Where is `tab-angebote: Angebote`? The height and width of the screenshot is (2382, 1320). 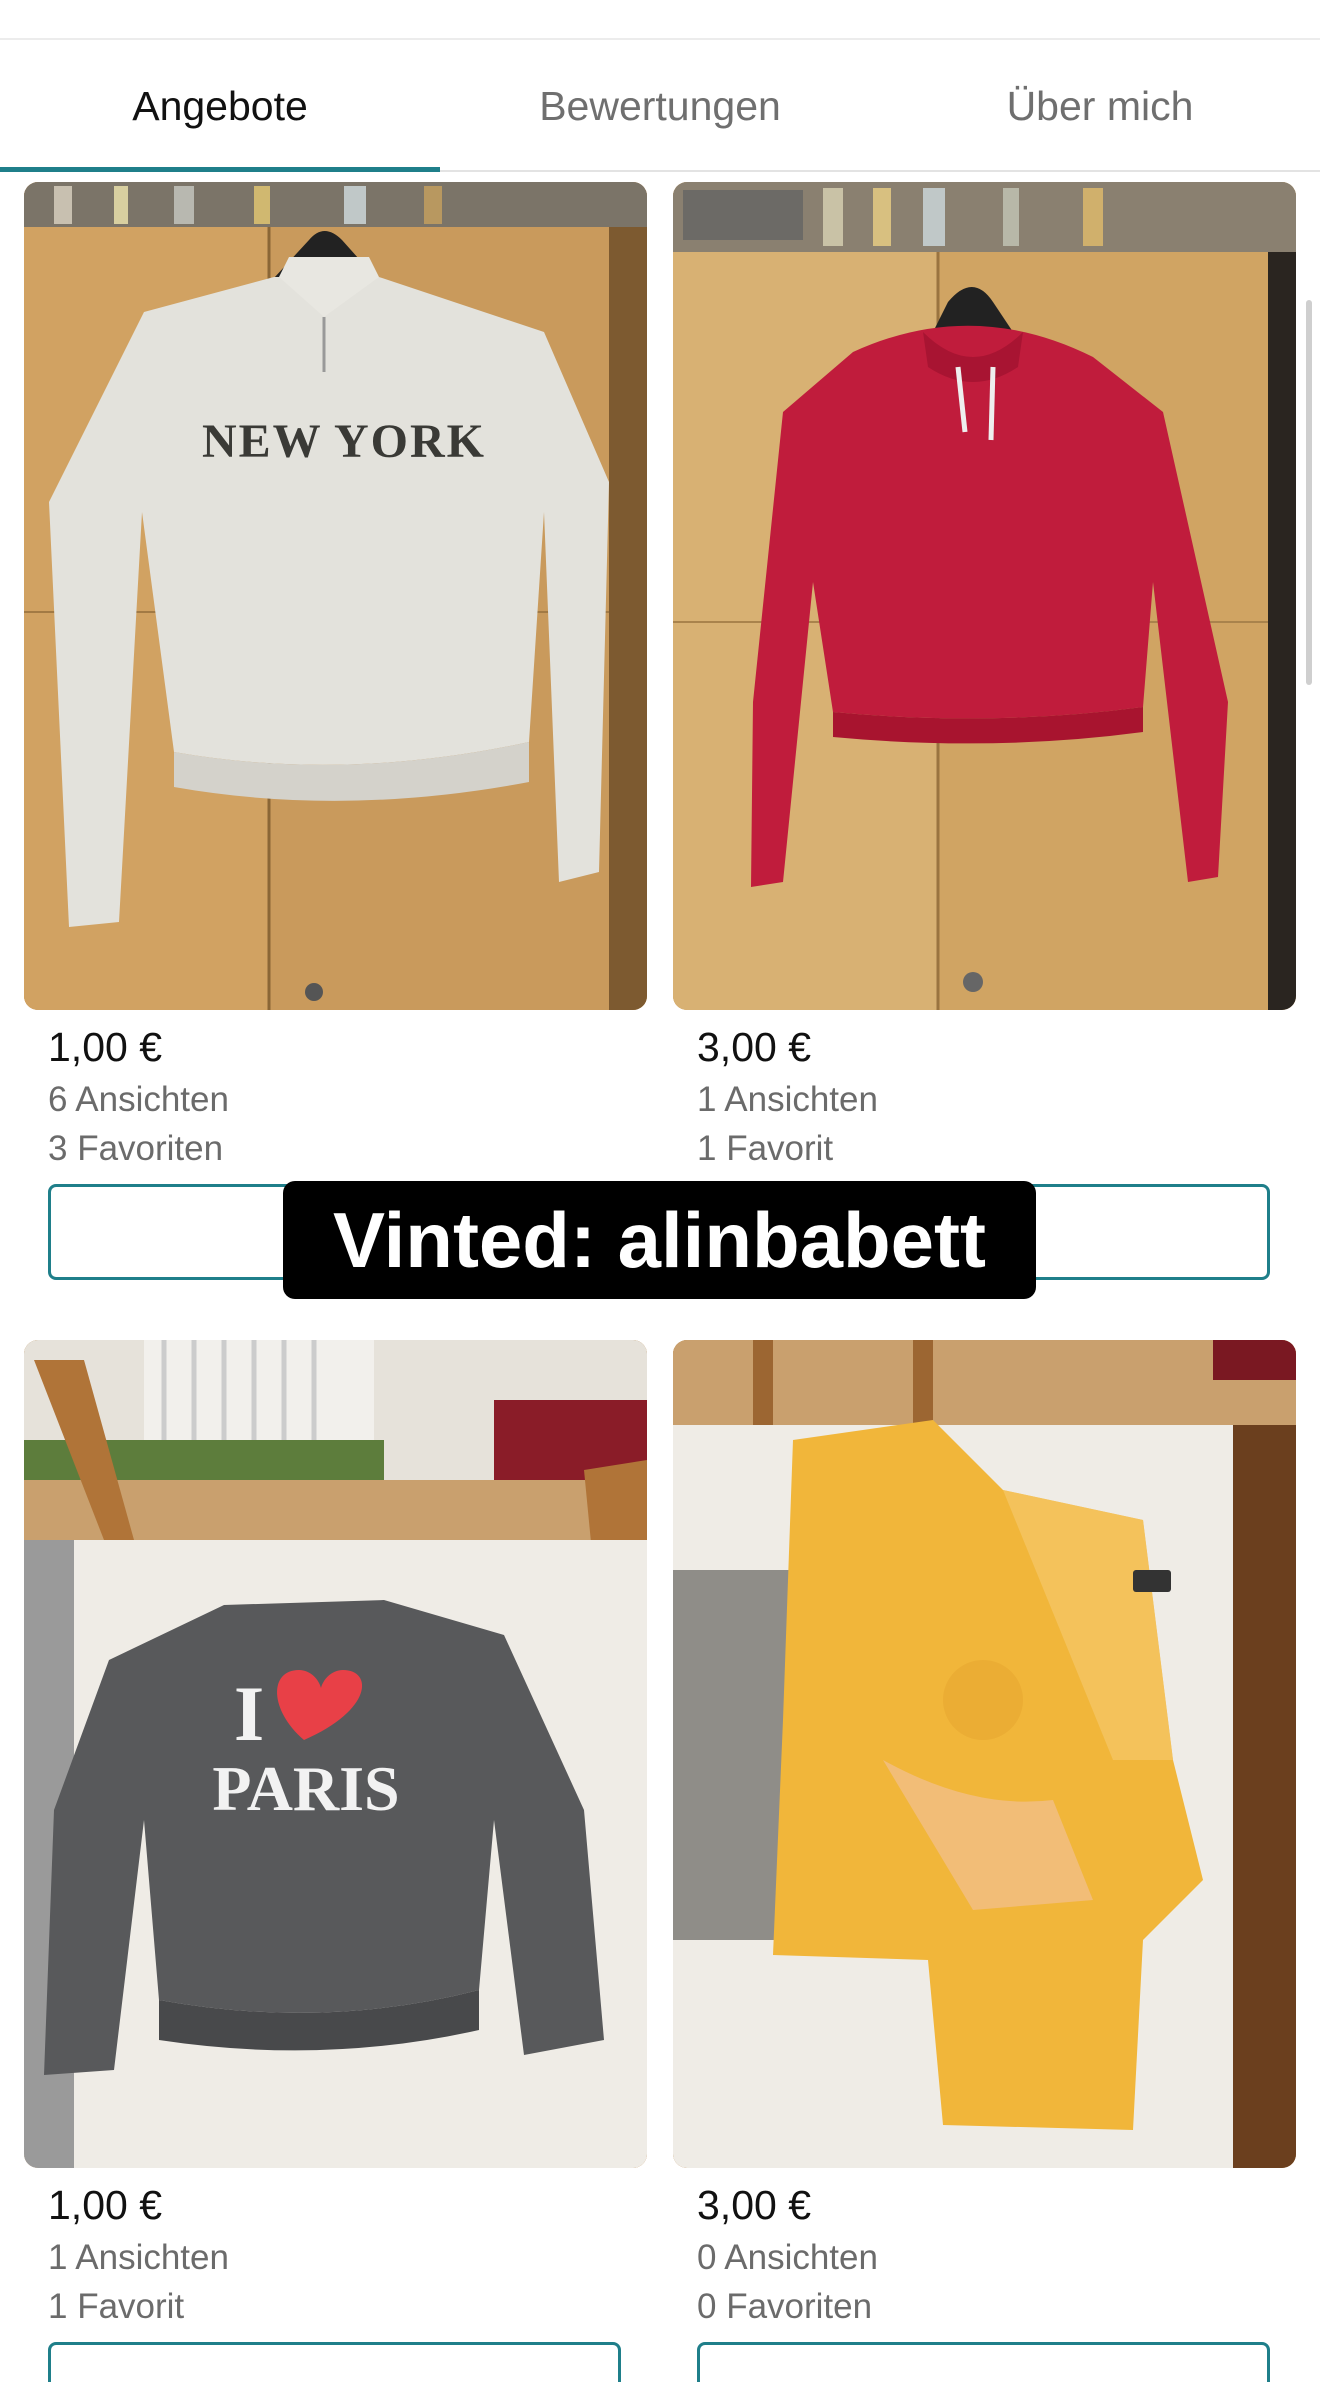
tab-angebote: Angebote is located at coordinates (220, 106).